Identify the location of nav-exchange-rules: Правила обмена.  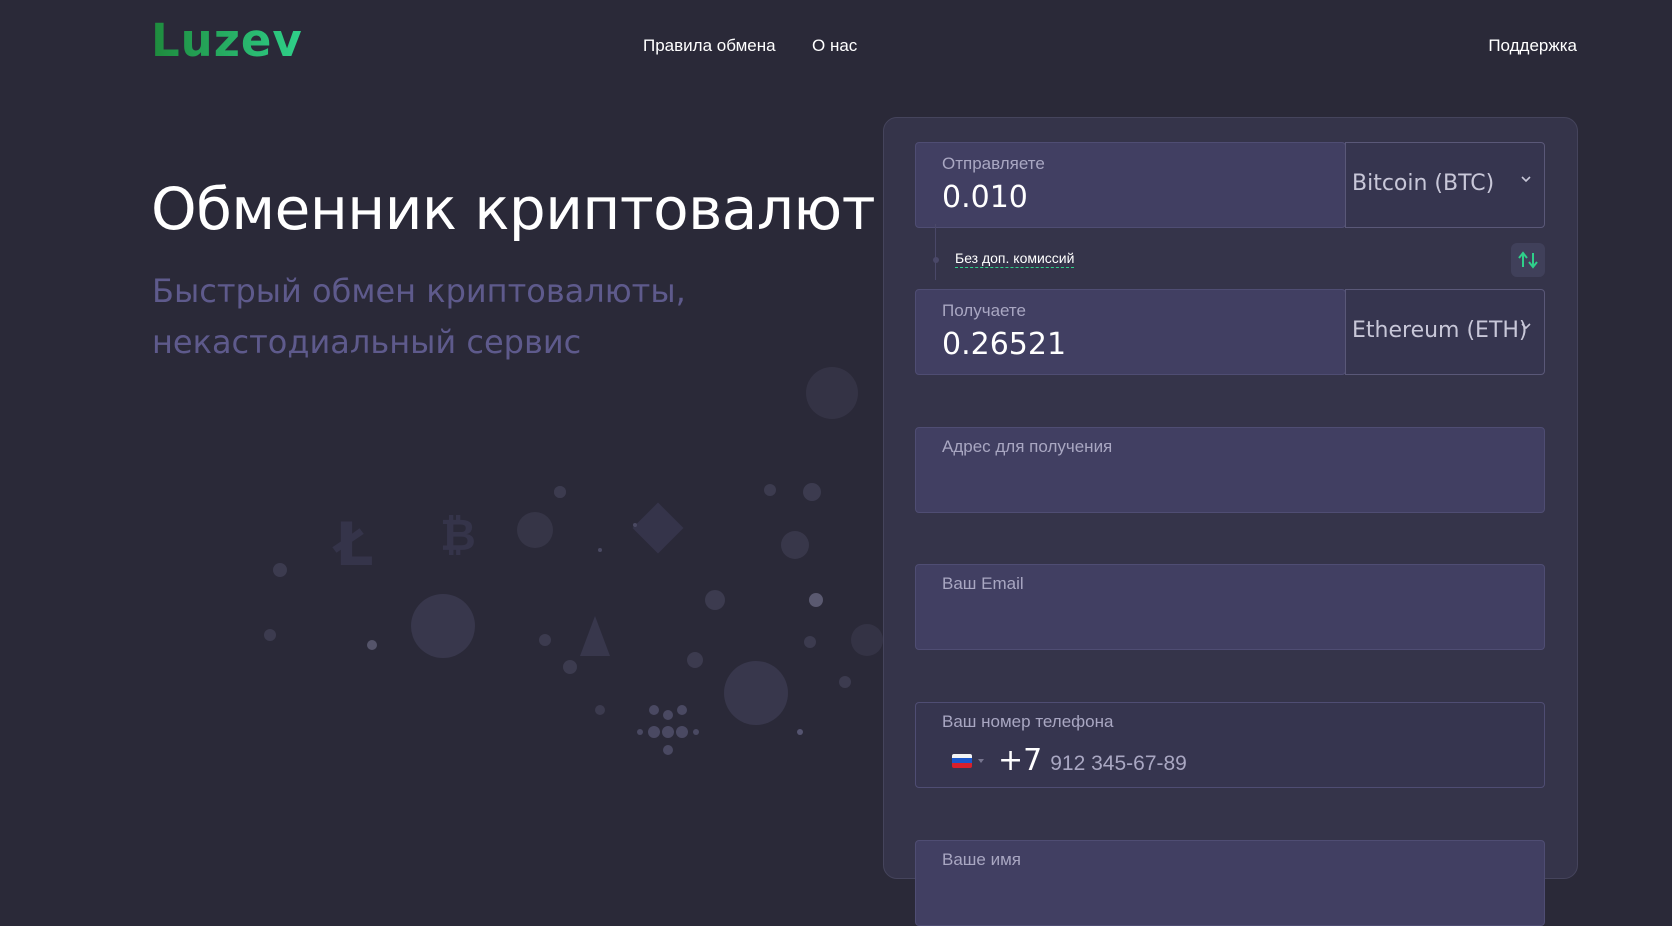
(709, 46).